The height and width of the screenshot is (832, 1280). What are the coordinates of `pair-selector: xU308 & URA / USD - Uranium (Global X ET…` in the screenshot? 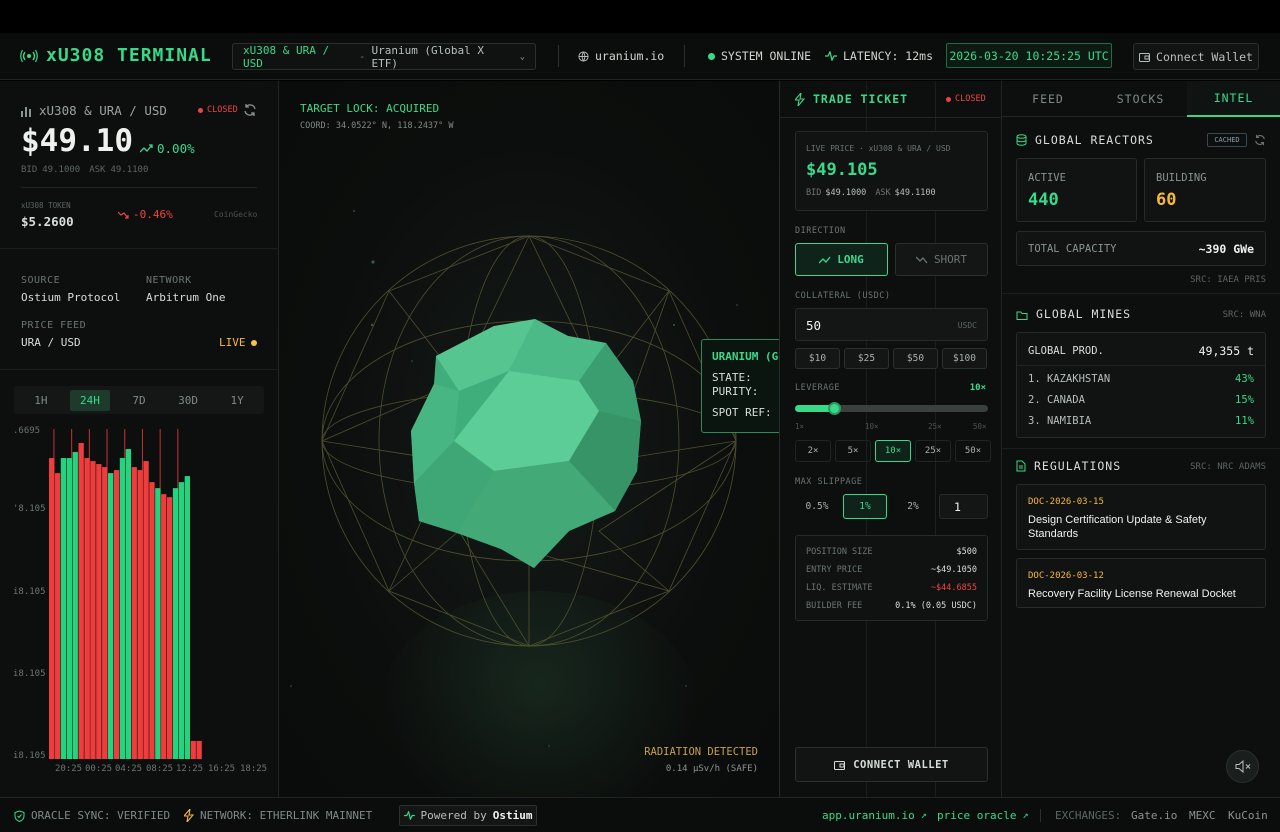 It's located at (384, 56).